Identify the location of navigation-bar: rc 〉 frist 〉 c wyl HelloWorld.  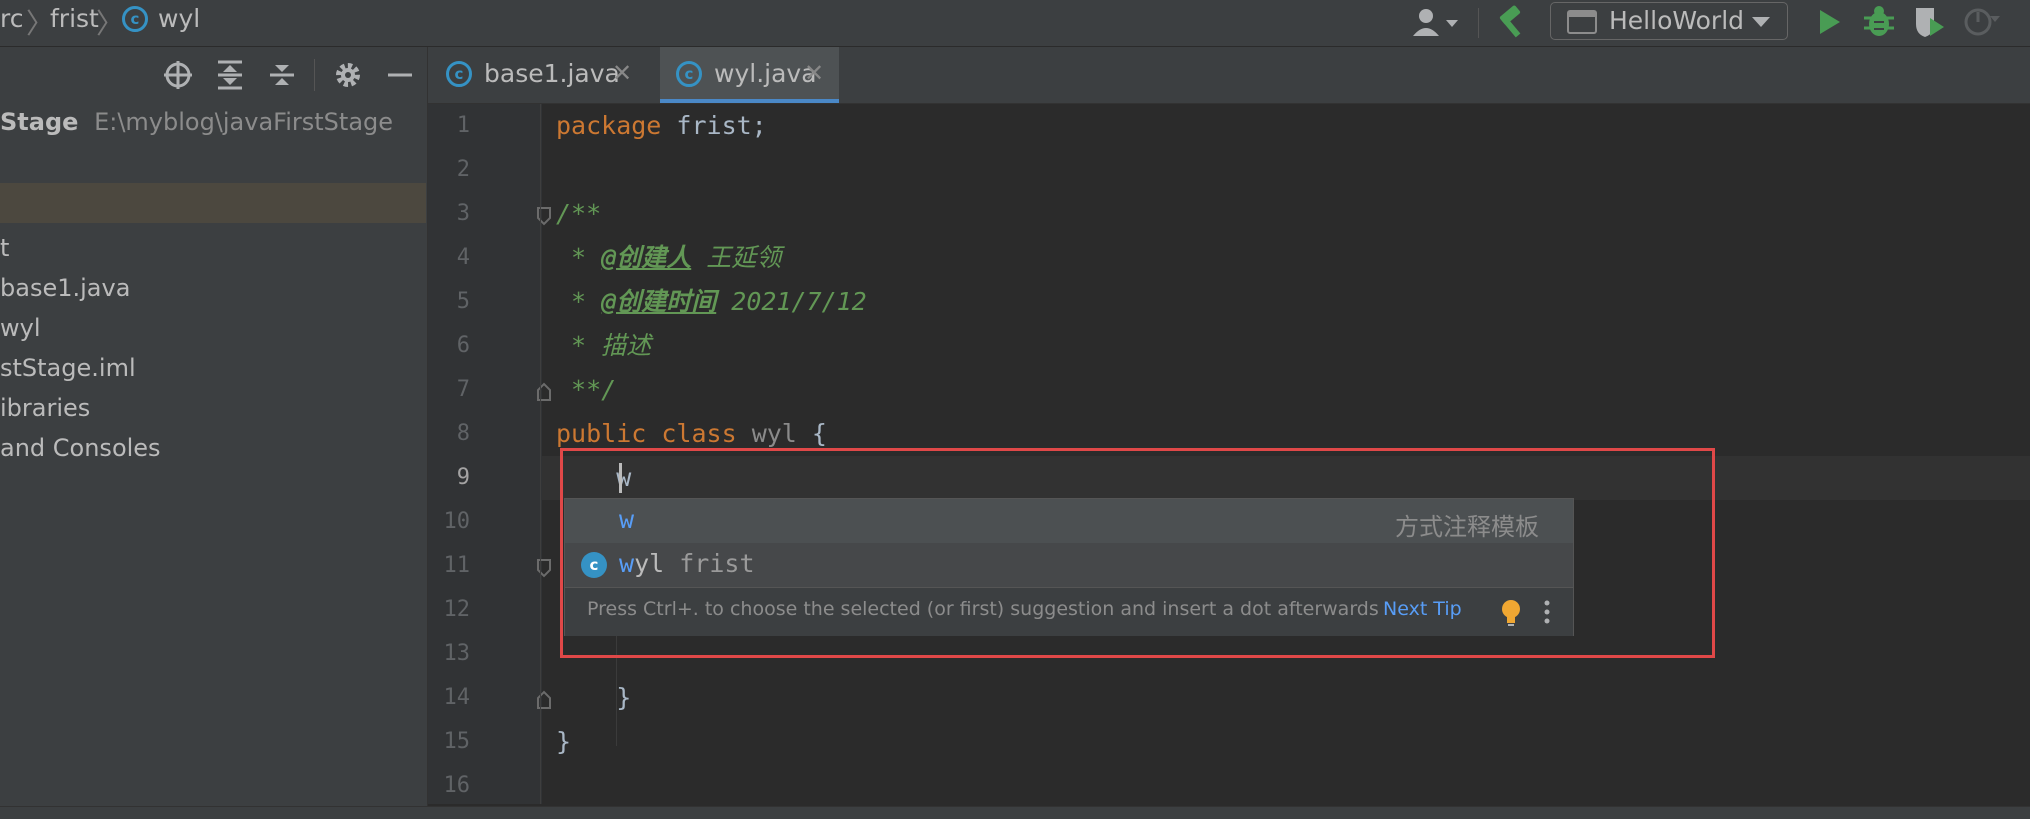
(1015, 23).